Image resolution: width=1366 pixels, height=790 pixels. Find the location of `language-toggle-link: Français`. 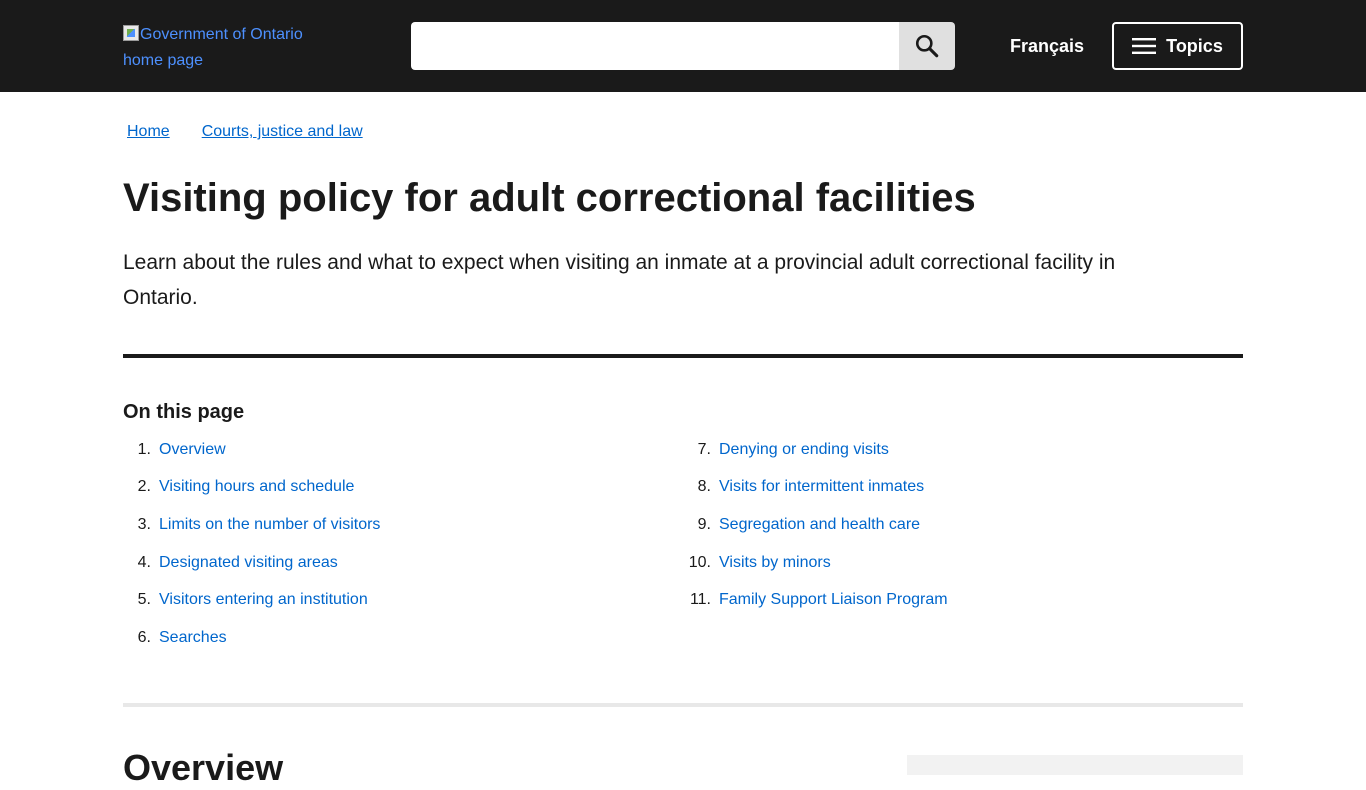

language-toggle-link: Français is located at coordinates (1047, 46).